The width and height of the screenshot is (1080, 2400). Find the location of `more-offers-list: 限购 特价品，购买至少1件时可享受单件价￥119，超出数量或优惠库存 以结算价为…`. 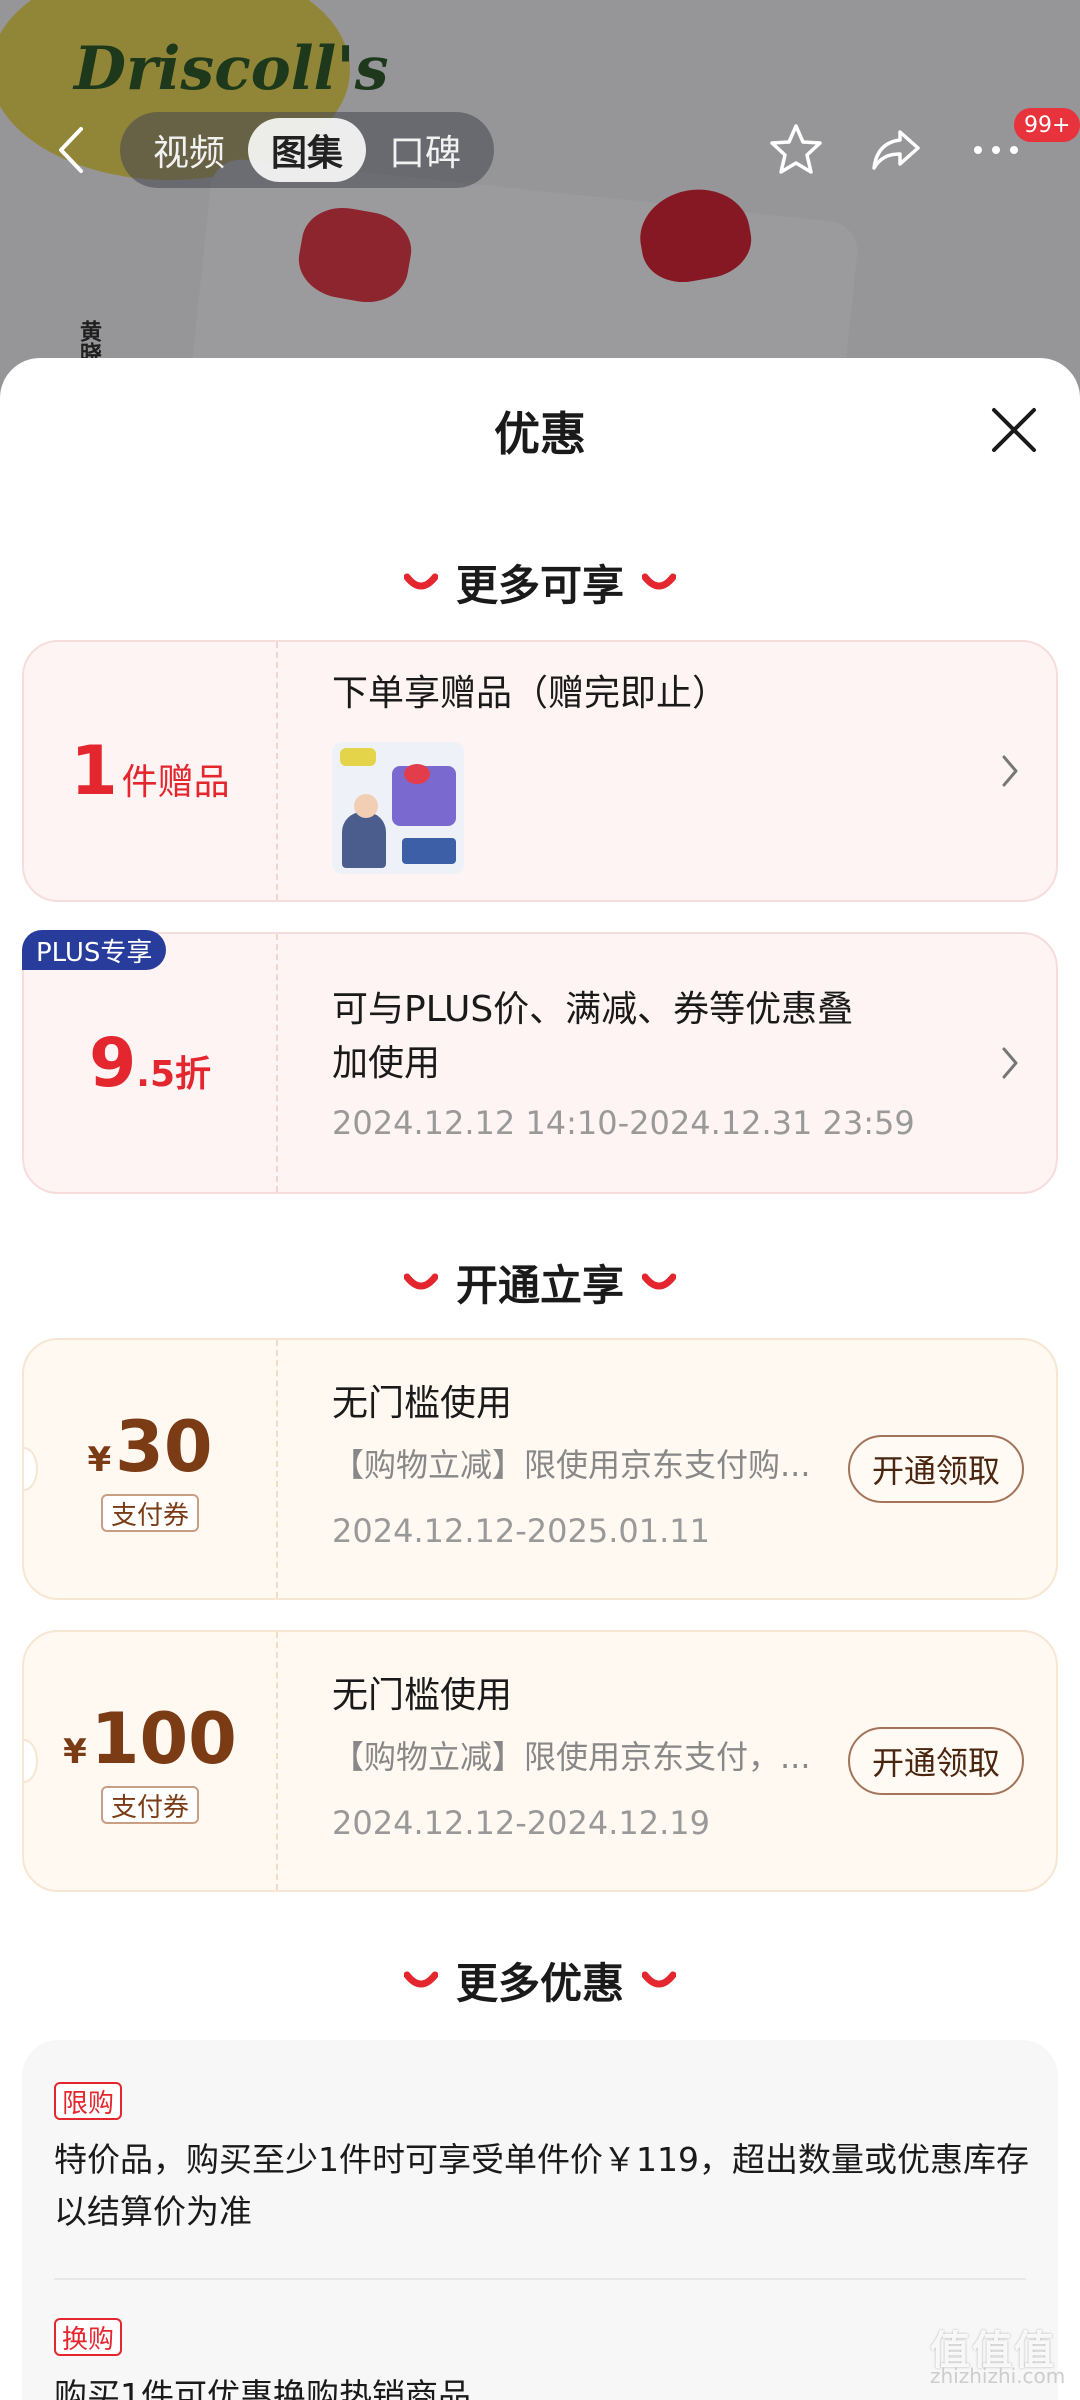

more-offers-list: 限购 特价品，购买至少1件时可享受单件价￥119，超出数量或优惠库存 以结算价为… is located at coordinates (540, 2220).